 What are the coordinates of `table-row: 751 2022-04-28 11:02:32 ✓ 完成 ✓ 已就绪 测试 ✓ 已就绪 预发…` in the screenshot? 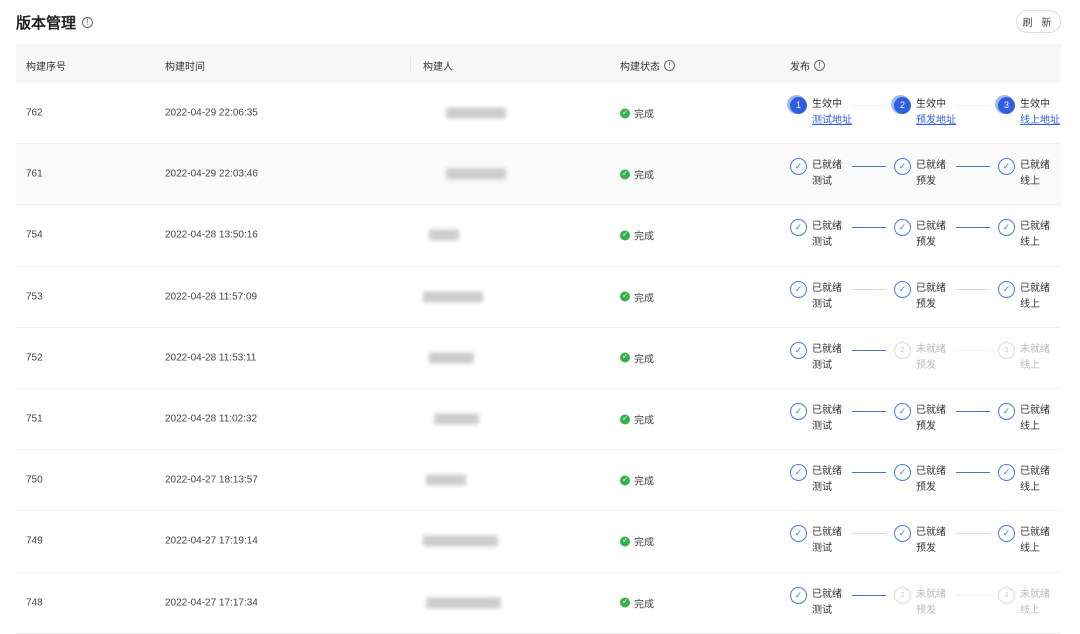 It's located at (538, 420).